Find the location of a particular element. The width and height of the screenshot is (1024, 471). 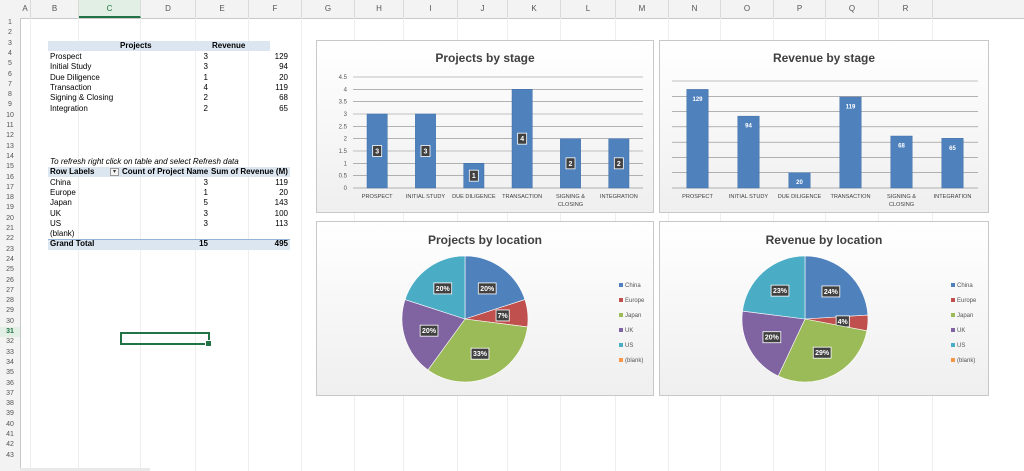

stage-table-header-projects: Projects is located at coordinates (136, 46).